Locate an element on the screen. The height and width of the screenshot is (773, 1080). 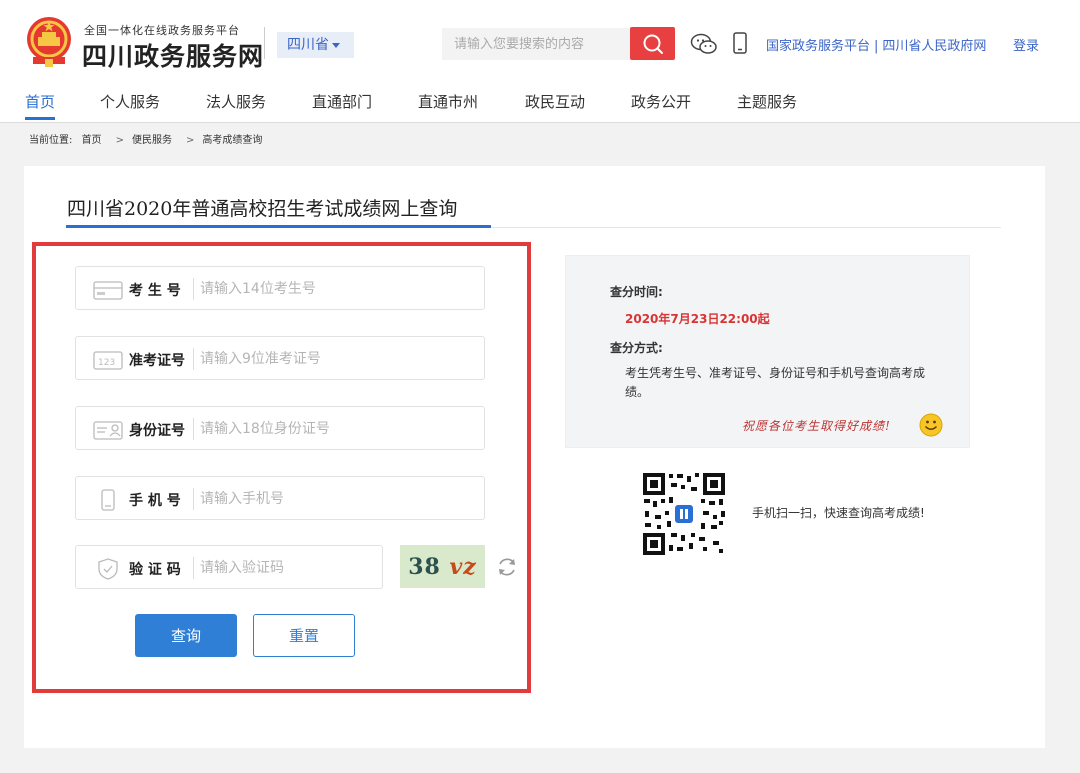
nav-item-topics: 主题服务 is located at coordinates (767, 101).